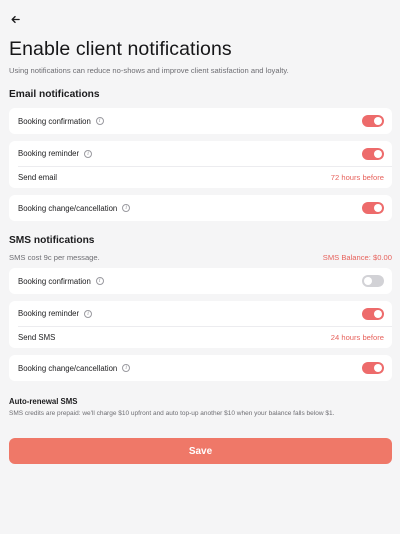  Describe the element at coordinates (49, 313) in the screenshot. I see `sms-reminder-label: Booking reminder` at that location.